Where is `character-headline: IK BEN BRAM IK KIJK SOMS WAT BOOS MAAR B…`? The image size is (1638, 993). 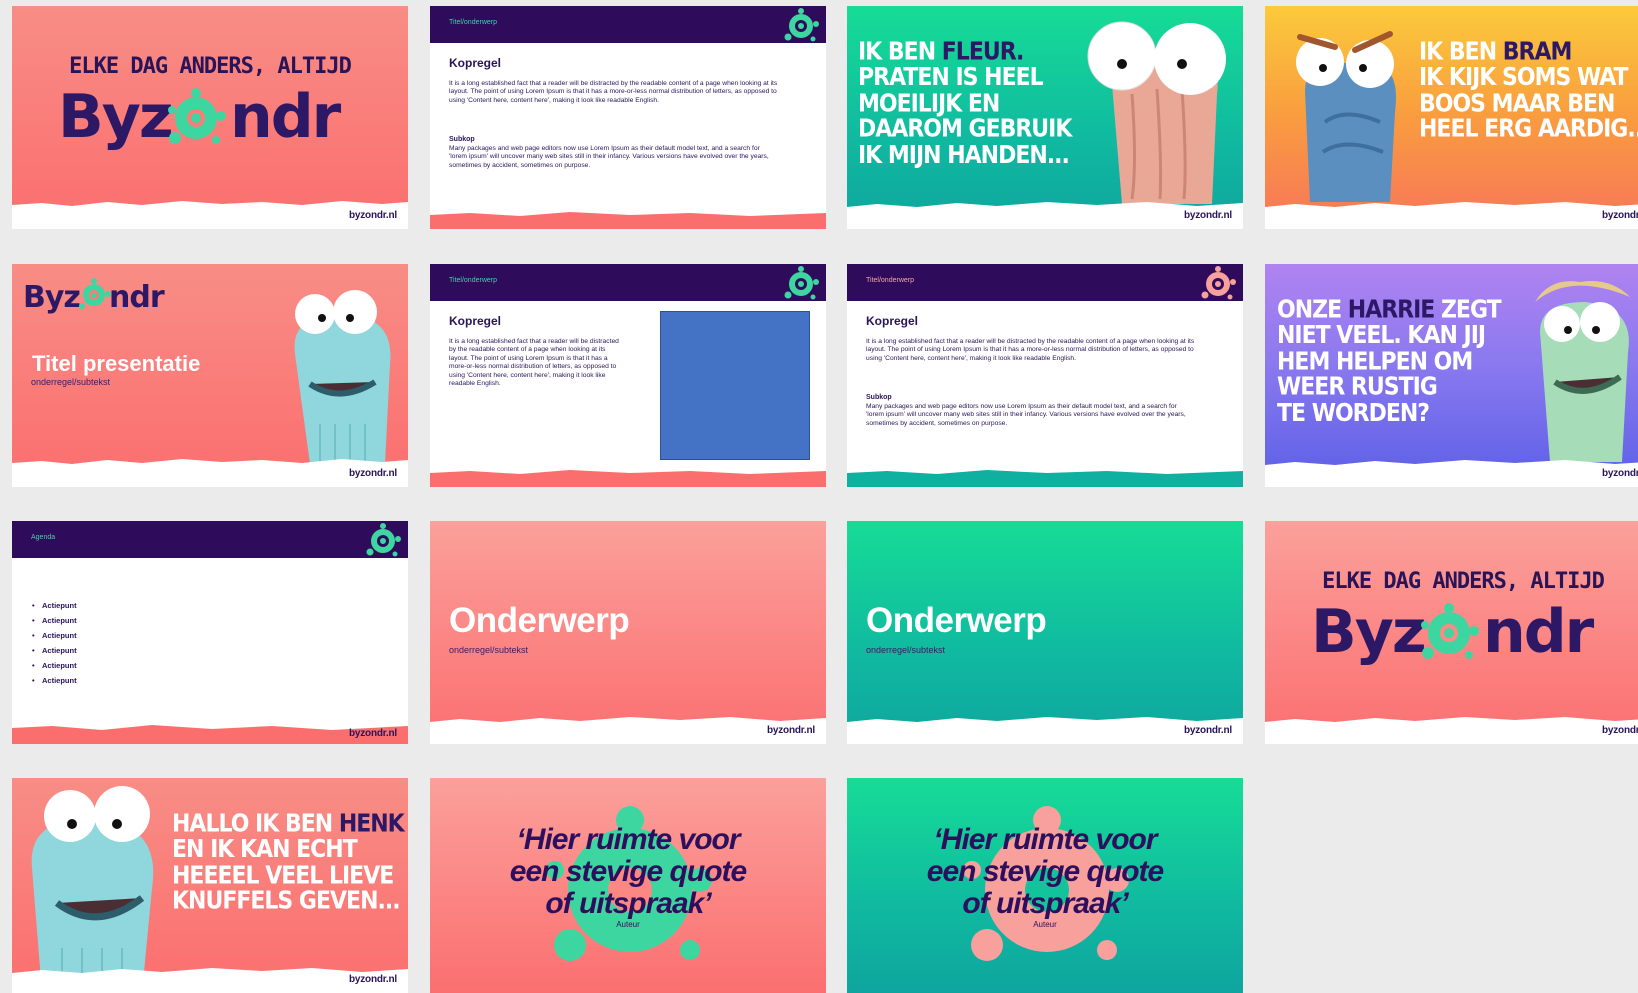 character-headline: IK BEN BRAM IK KIJK SOMS WAT BOOS MAAR B… is located at coordinates (1528, 90).